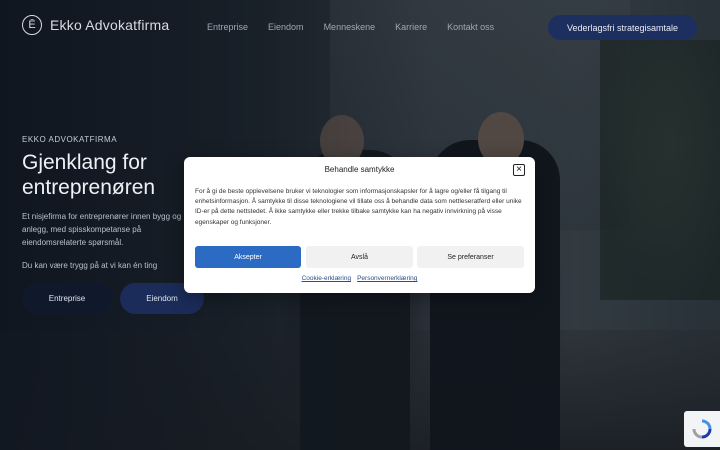 Image resolution: width=720 pixels, height=450 pixels. I want to click on recaptcha-icon, so click(702, 429).